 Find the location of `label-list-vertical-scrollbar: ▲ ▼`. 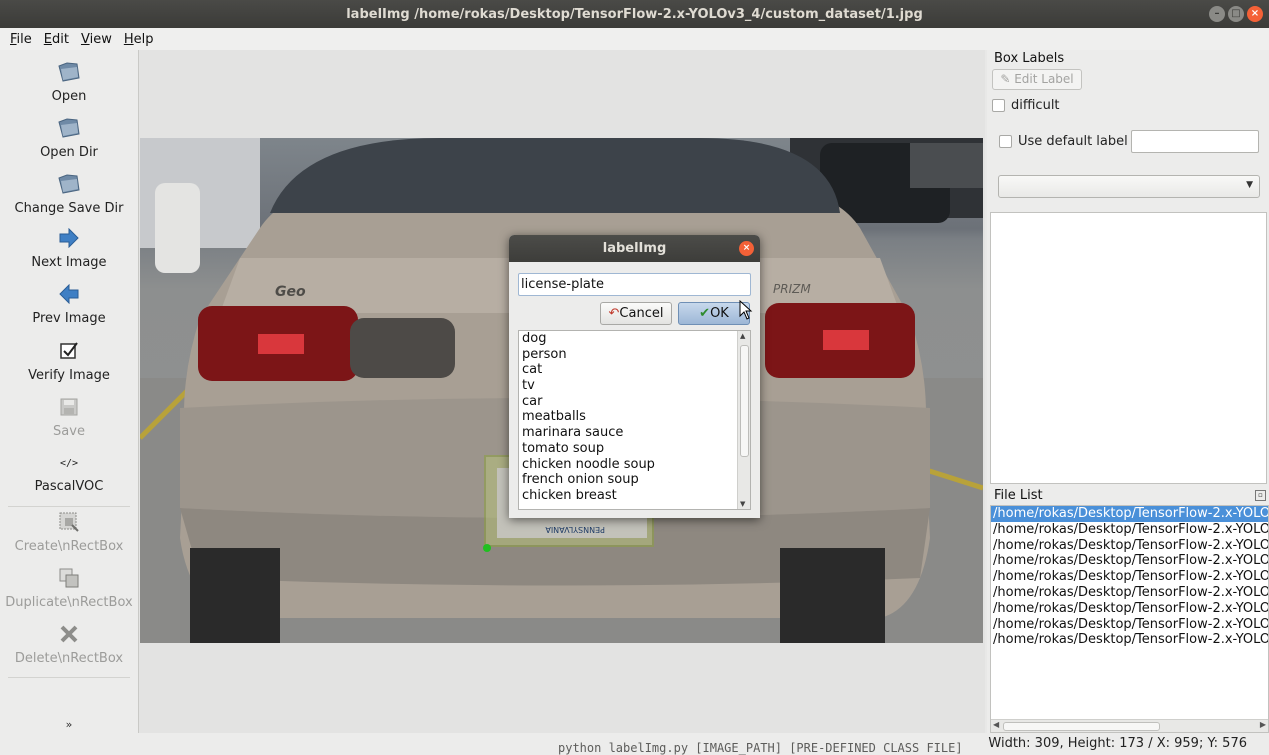

label-list-vertical-scrollbar: ▲ ▼ is located at coordinates (743, 420).